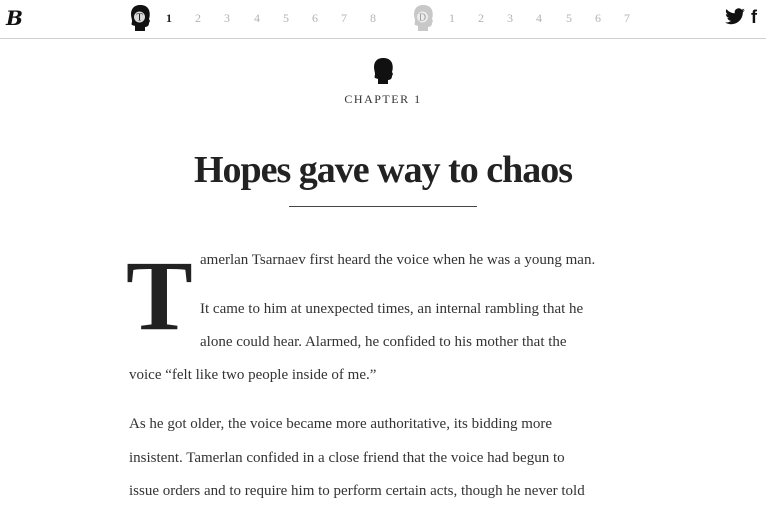 This screenshot has width=766, height=508. What do you see at coordinates (227, 18) in the screenshot?
I see `tamerlan-chapter-3-link: 3` at bounding box center [227, 18].